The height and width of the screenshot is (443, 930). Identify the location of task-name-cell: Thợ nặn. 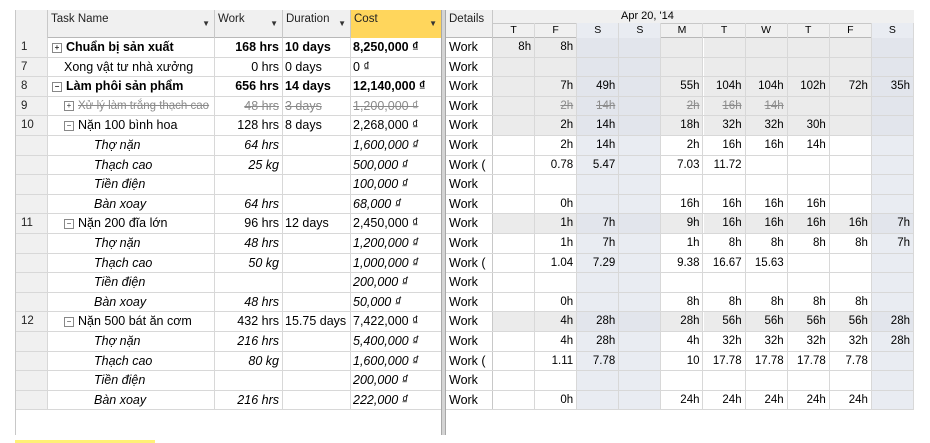
(131, 341).